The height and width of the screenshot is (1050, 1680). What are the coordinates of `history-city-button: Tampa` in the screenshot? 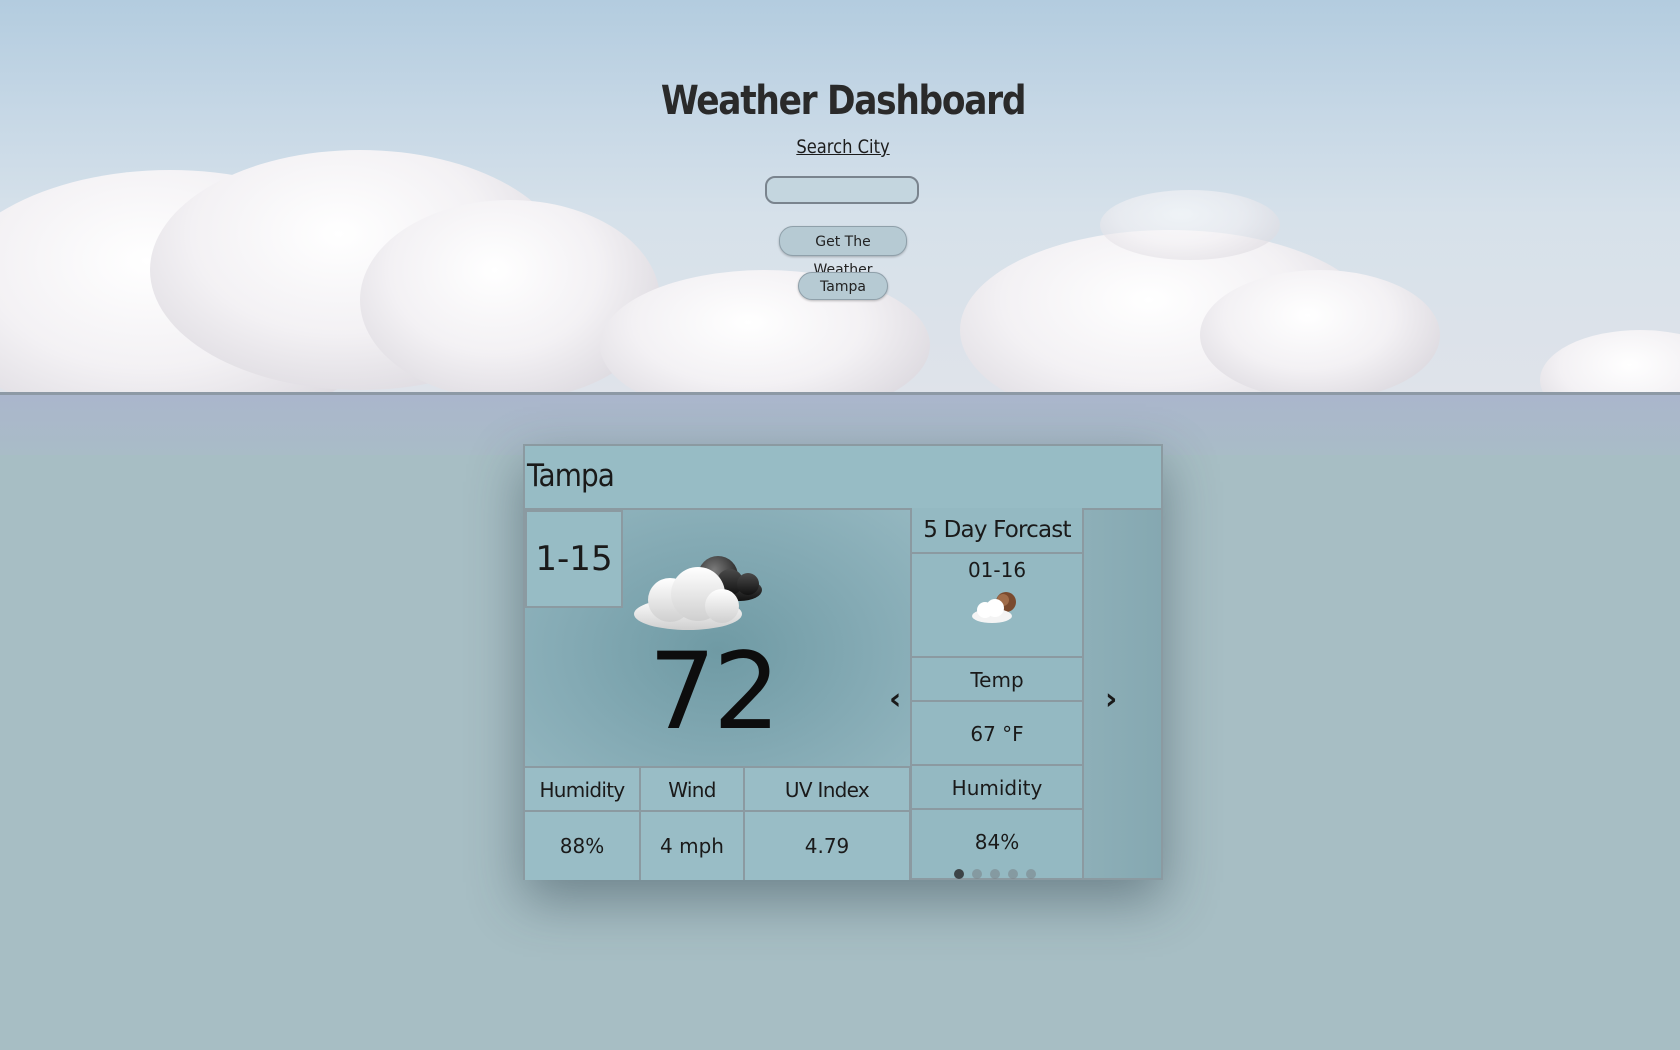 It's located at (843, 286).